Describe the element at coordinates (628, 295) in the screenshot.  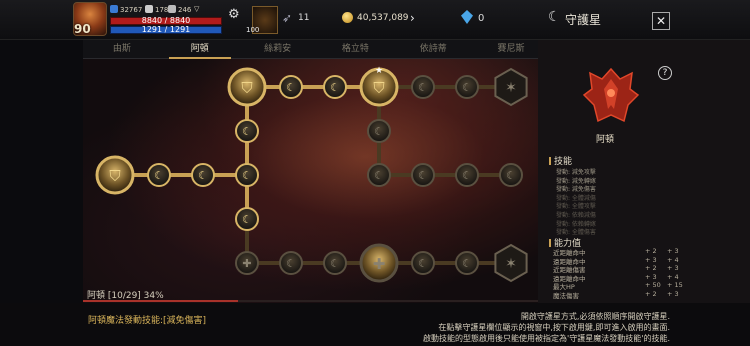
I see `stat-row: 魔法傷害 + 2 + 3` at that location.